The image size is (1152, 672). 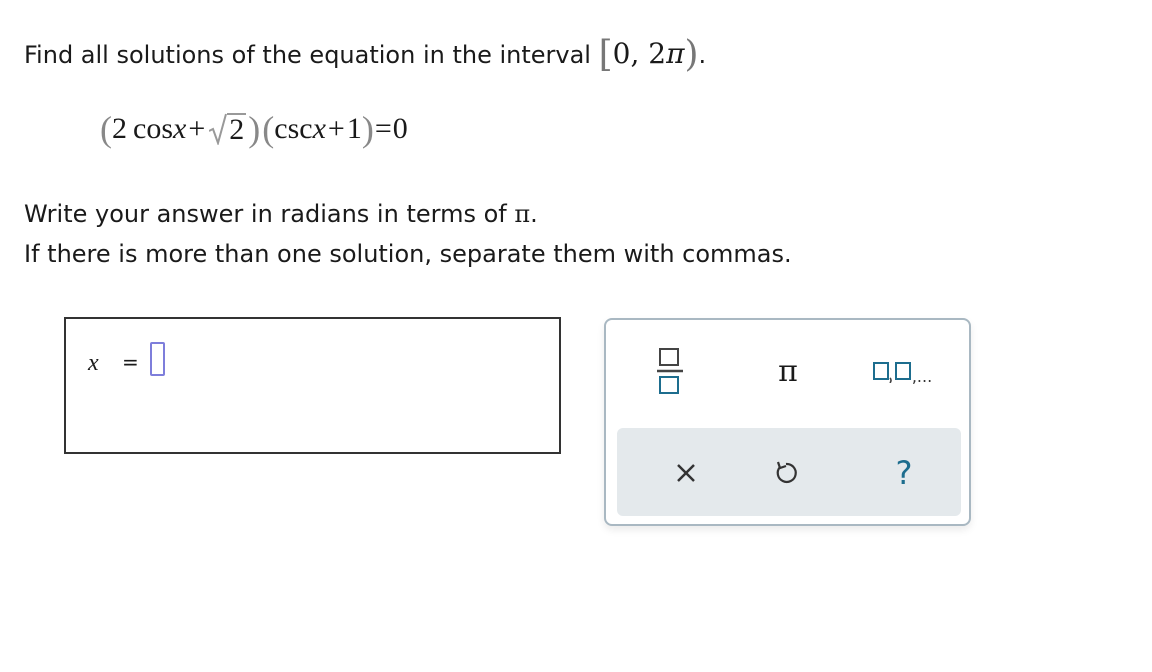 What do you see at coordinates (522, 214) in the screenshot?
I see `instruction-pi: π` at bounding box center [522, 214].